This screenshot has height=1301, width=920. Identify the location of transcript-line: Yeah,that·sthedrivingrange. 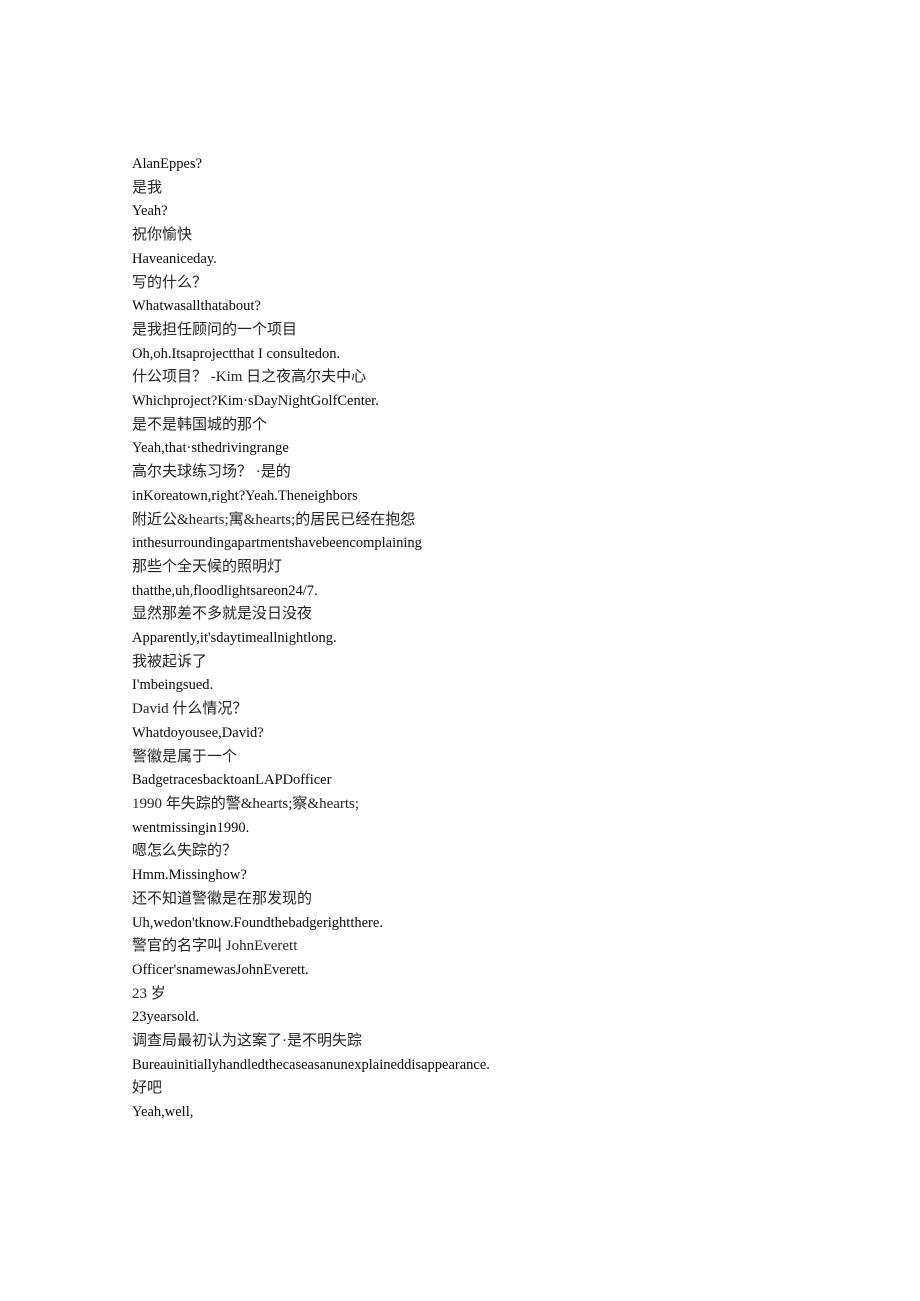
(210, 448).